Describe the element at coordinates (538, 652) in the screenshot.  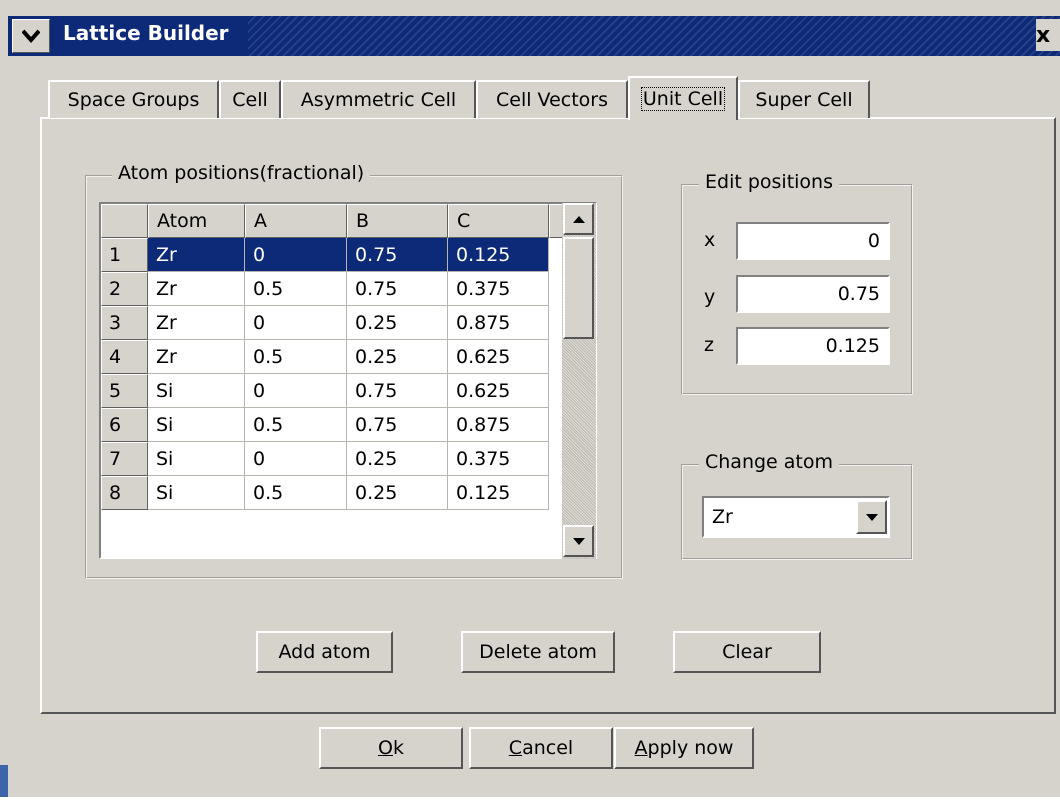
I see `delete-atom-button: Delete atom` at that location.